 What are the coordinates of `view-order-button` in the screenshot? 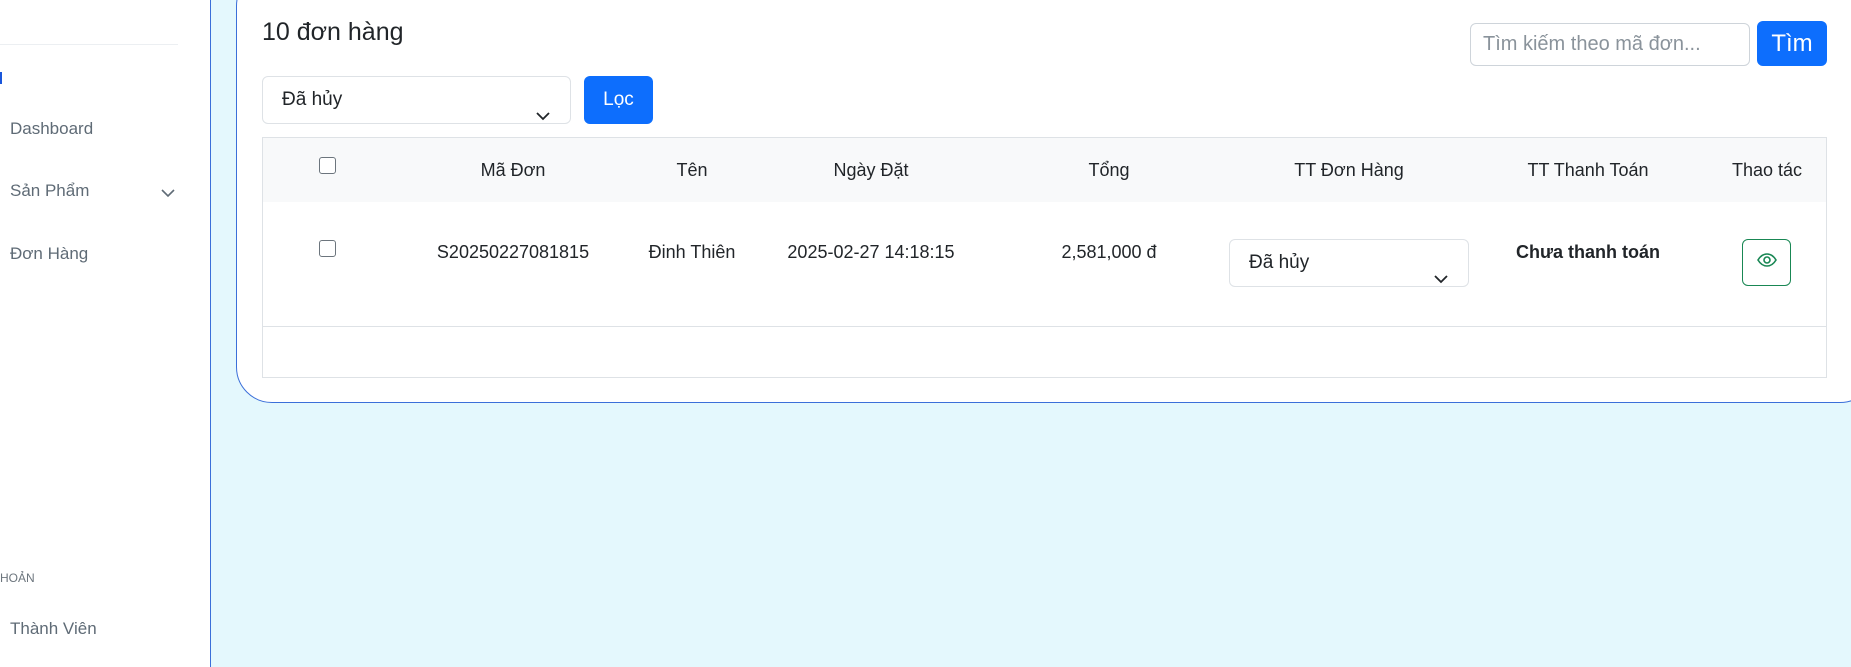 It's located at (1766, 262).